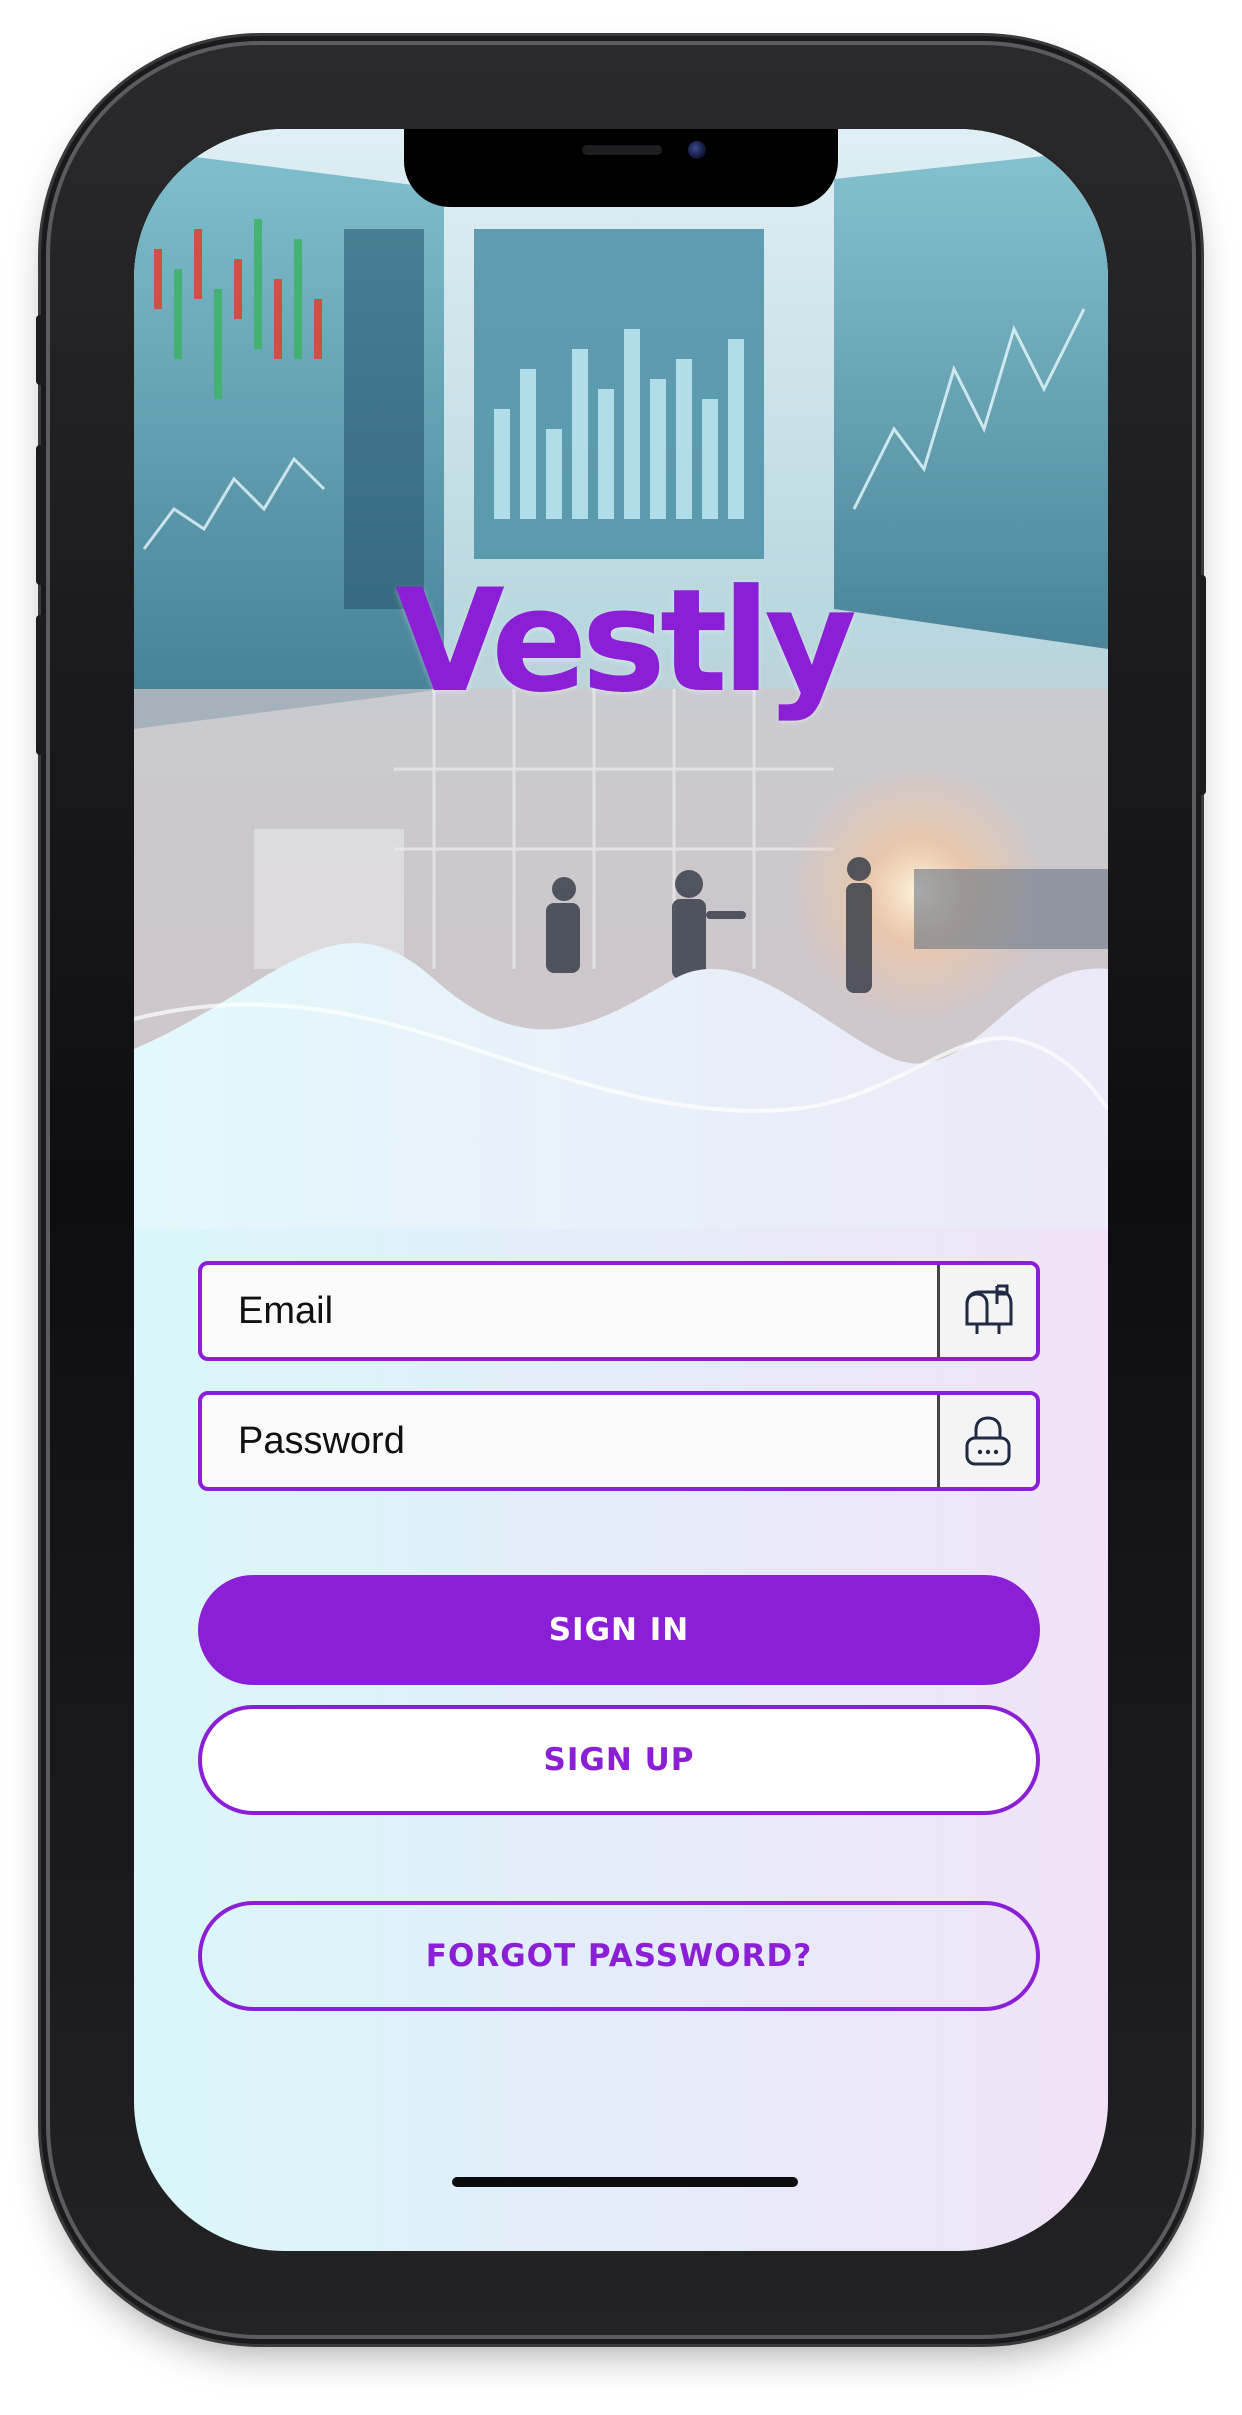  Describe the element at coordinates (41, 685) in the screenshot. I see `volume-down-button` at that location.